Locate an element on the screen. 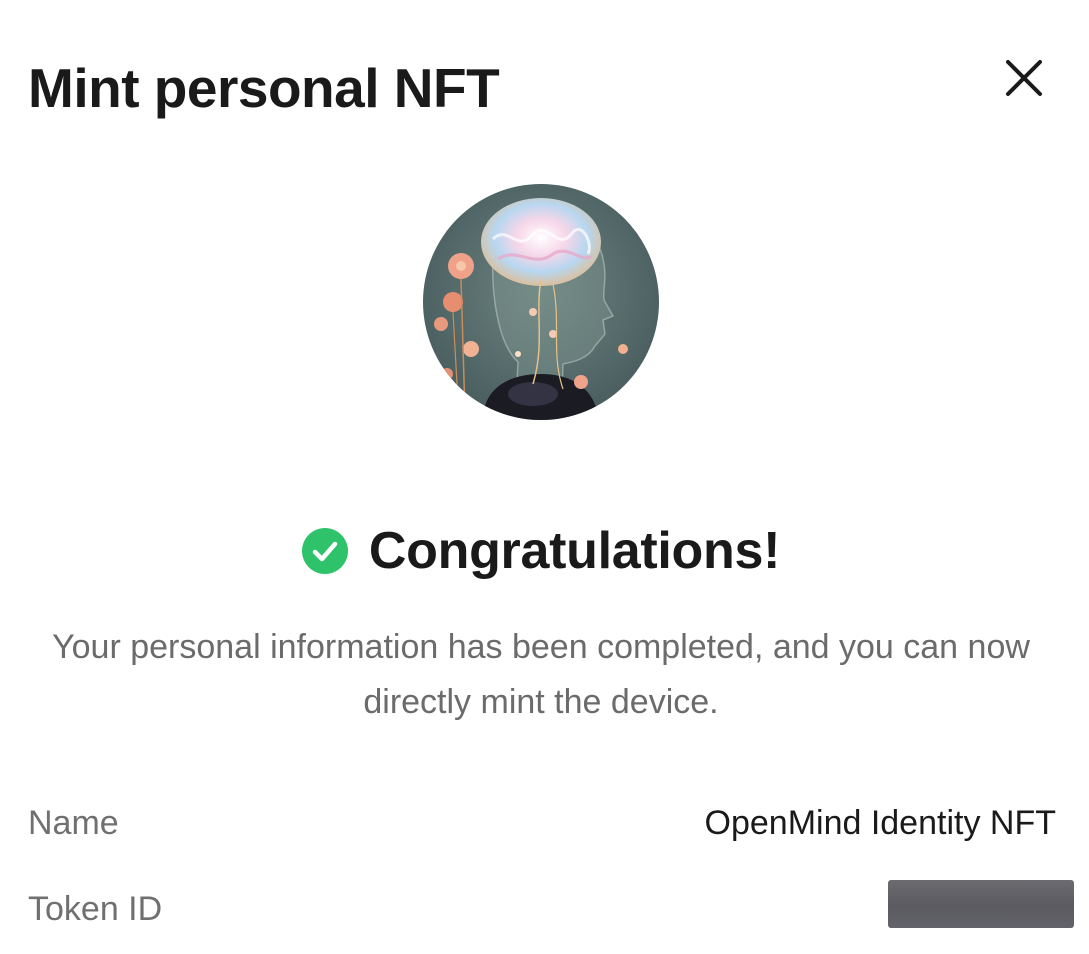 This screenshot has height=954, width=1089. close-icon is located at coordinates (1024, 78).